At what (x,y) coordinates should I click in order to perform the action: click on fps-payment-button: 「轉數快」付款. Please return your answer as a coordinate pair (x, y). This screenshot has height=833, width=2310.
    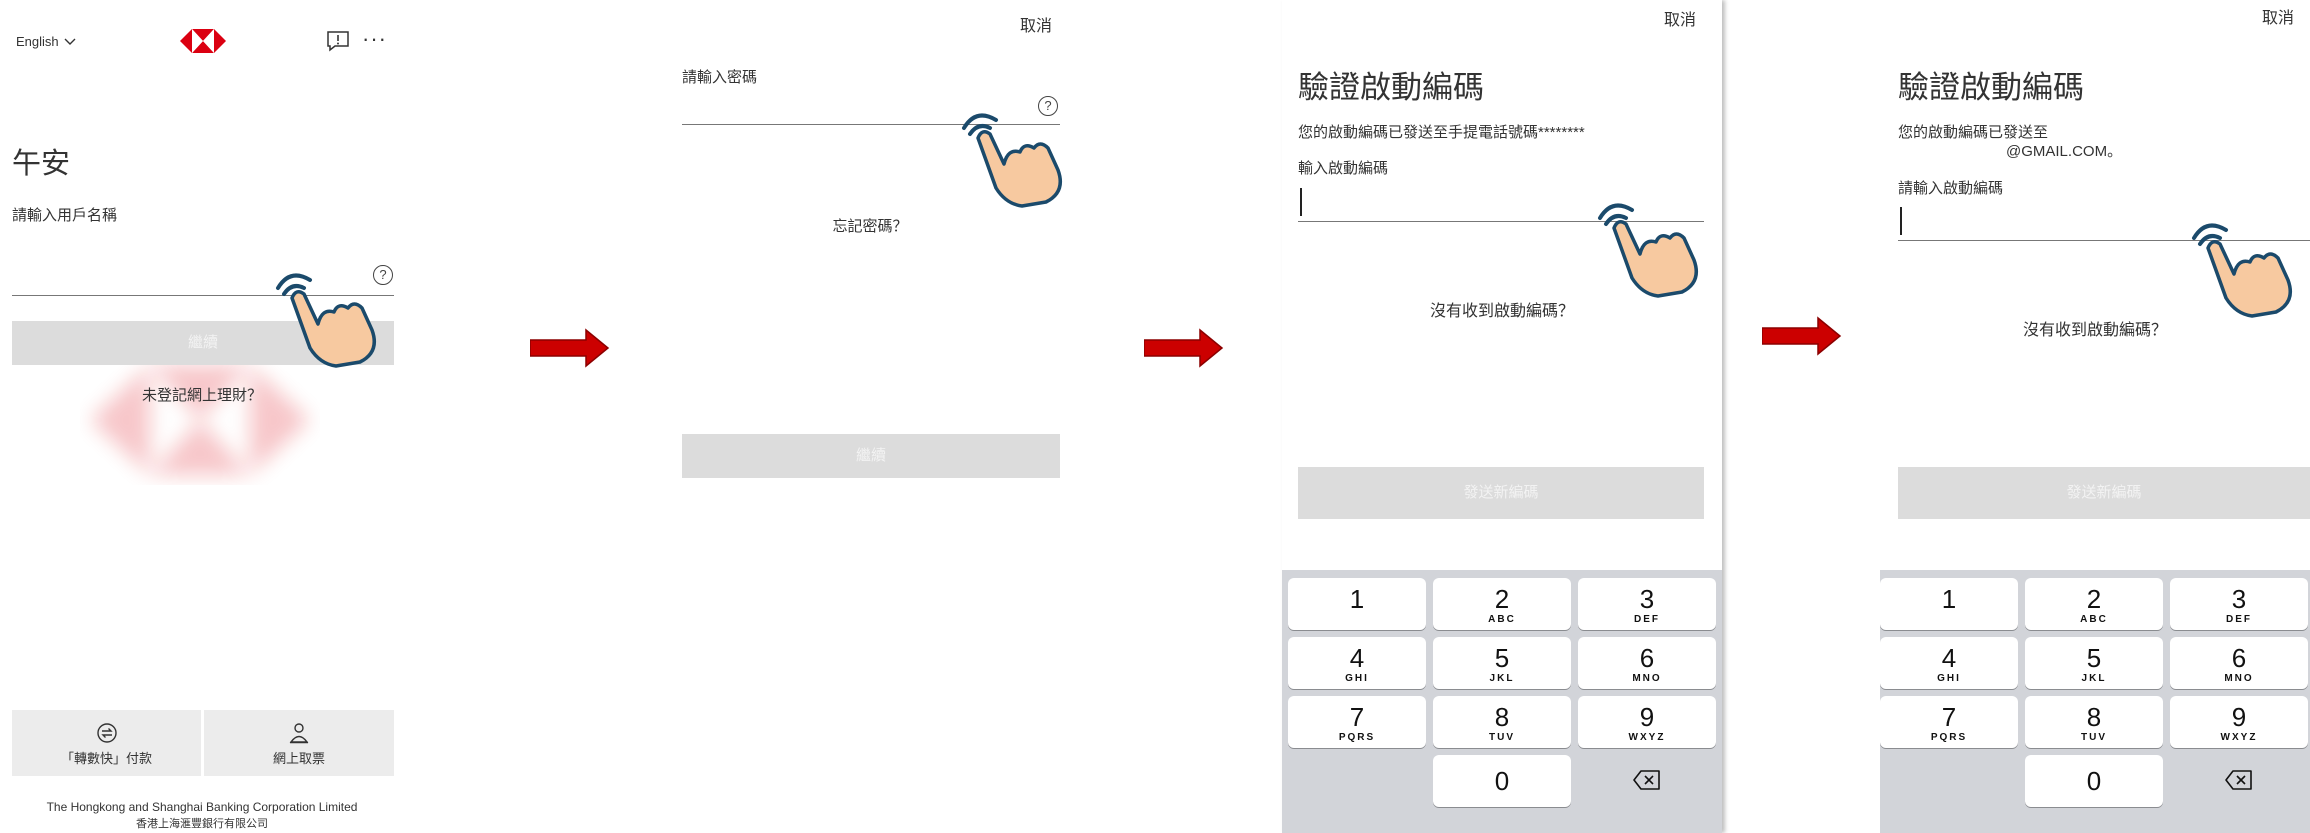
    Looking at the image, I should click on (106, 743).